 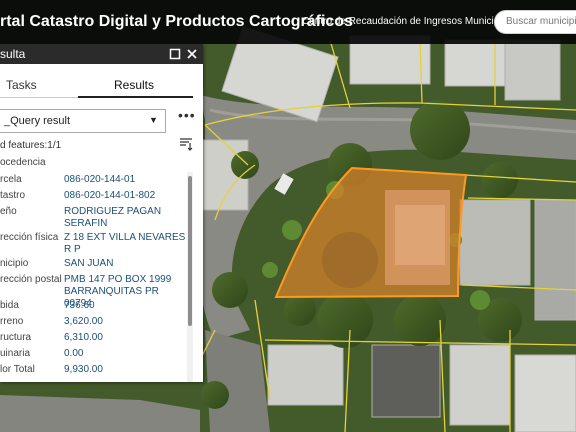 What do you see at coordinates (12, 321) in the screenshot?
I see `attribute-label: rreno` at bounding box center [12, 321].